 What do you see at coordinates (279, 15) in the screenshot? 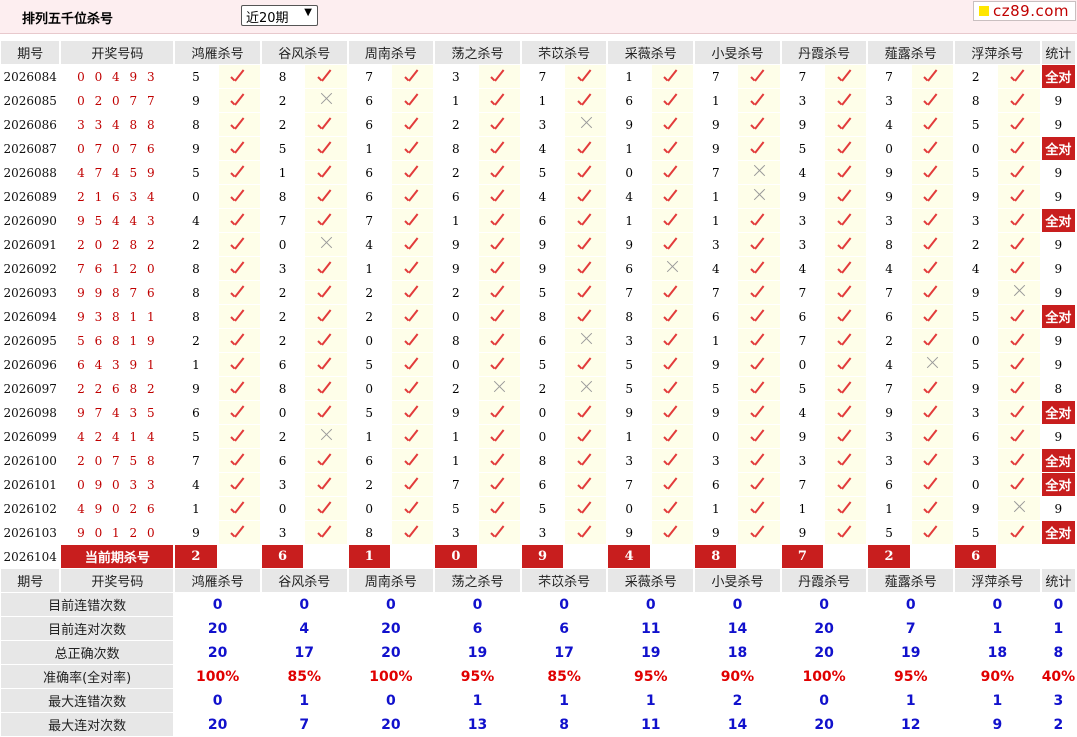
I see `period-select: 近20期 ▼` at bounding box center [279, 15].